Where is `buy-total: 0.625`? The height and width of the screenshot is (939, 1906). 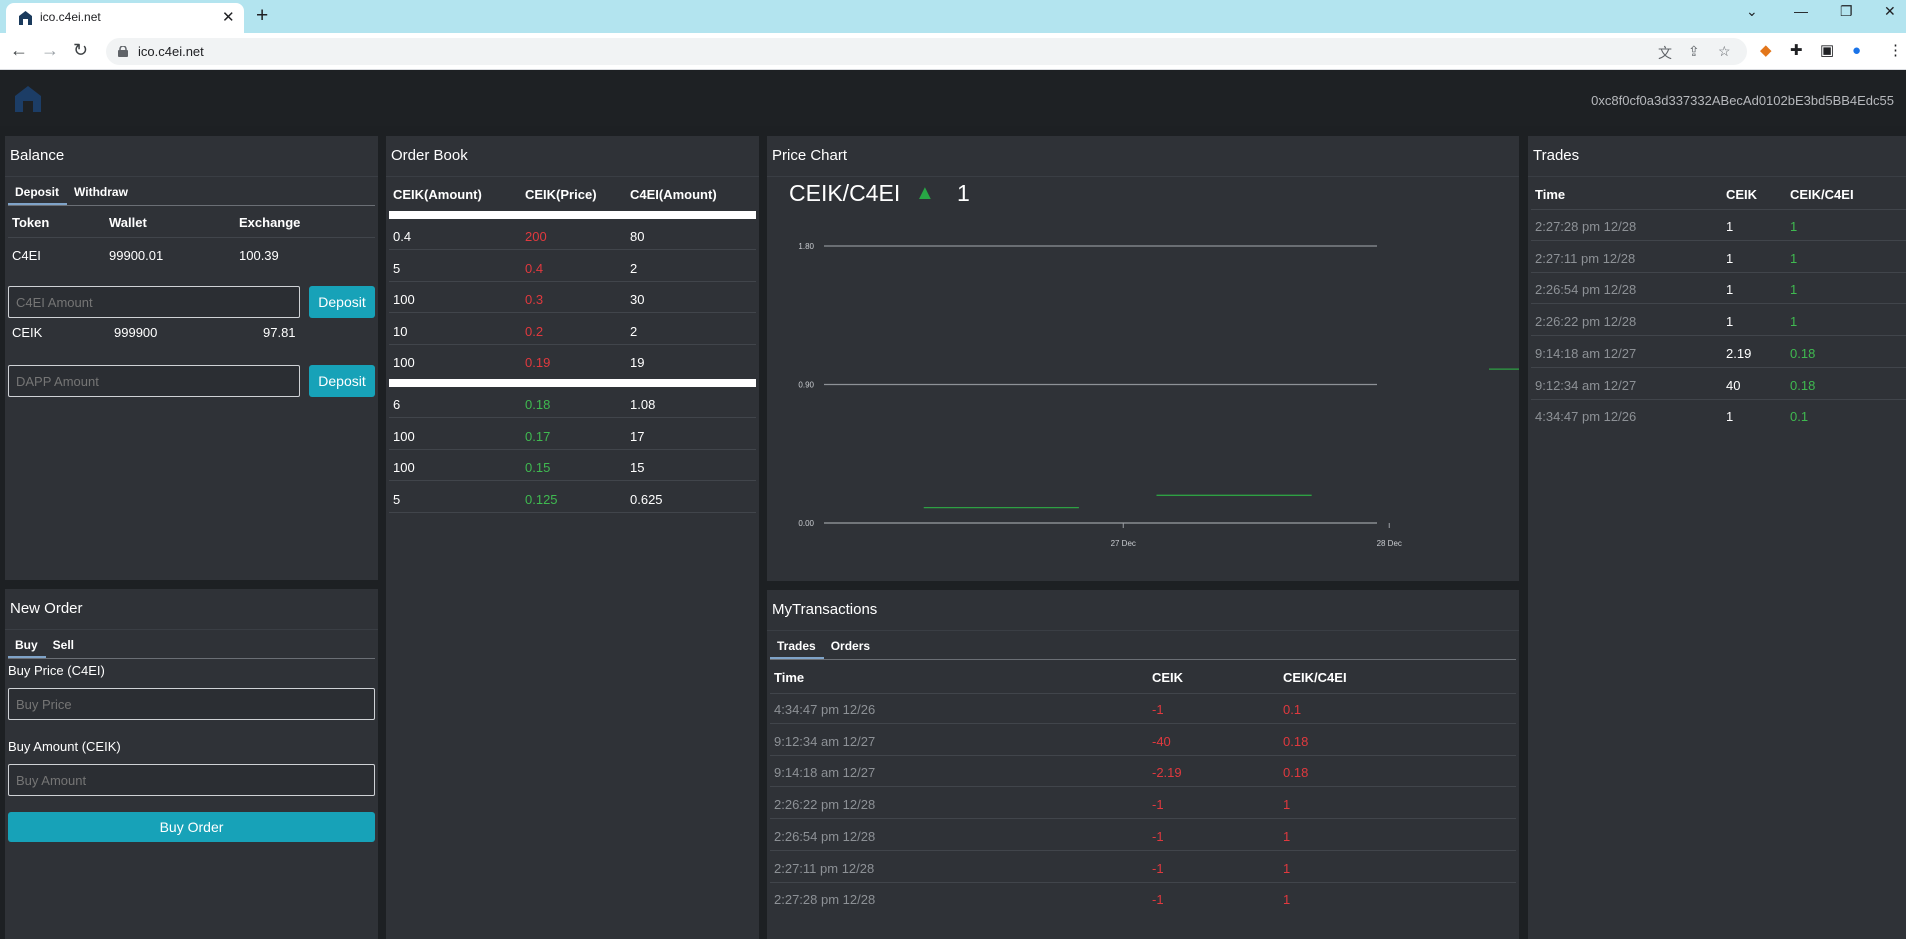 buy-total: 0.625 is located at coordinates (646, 499).